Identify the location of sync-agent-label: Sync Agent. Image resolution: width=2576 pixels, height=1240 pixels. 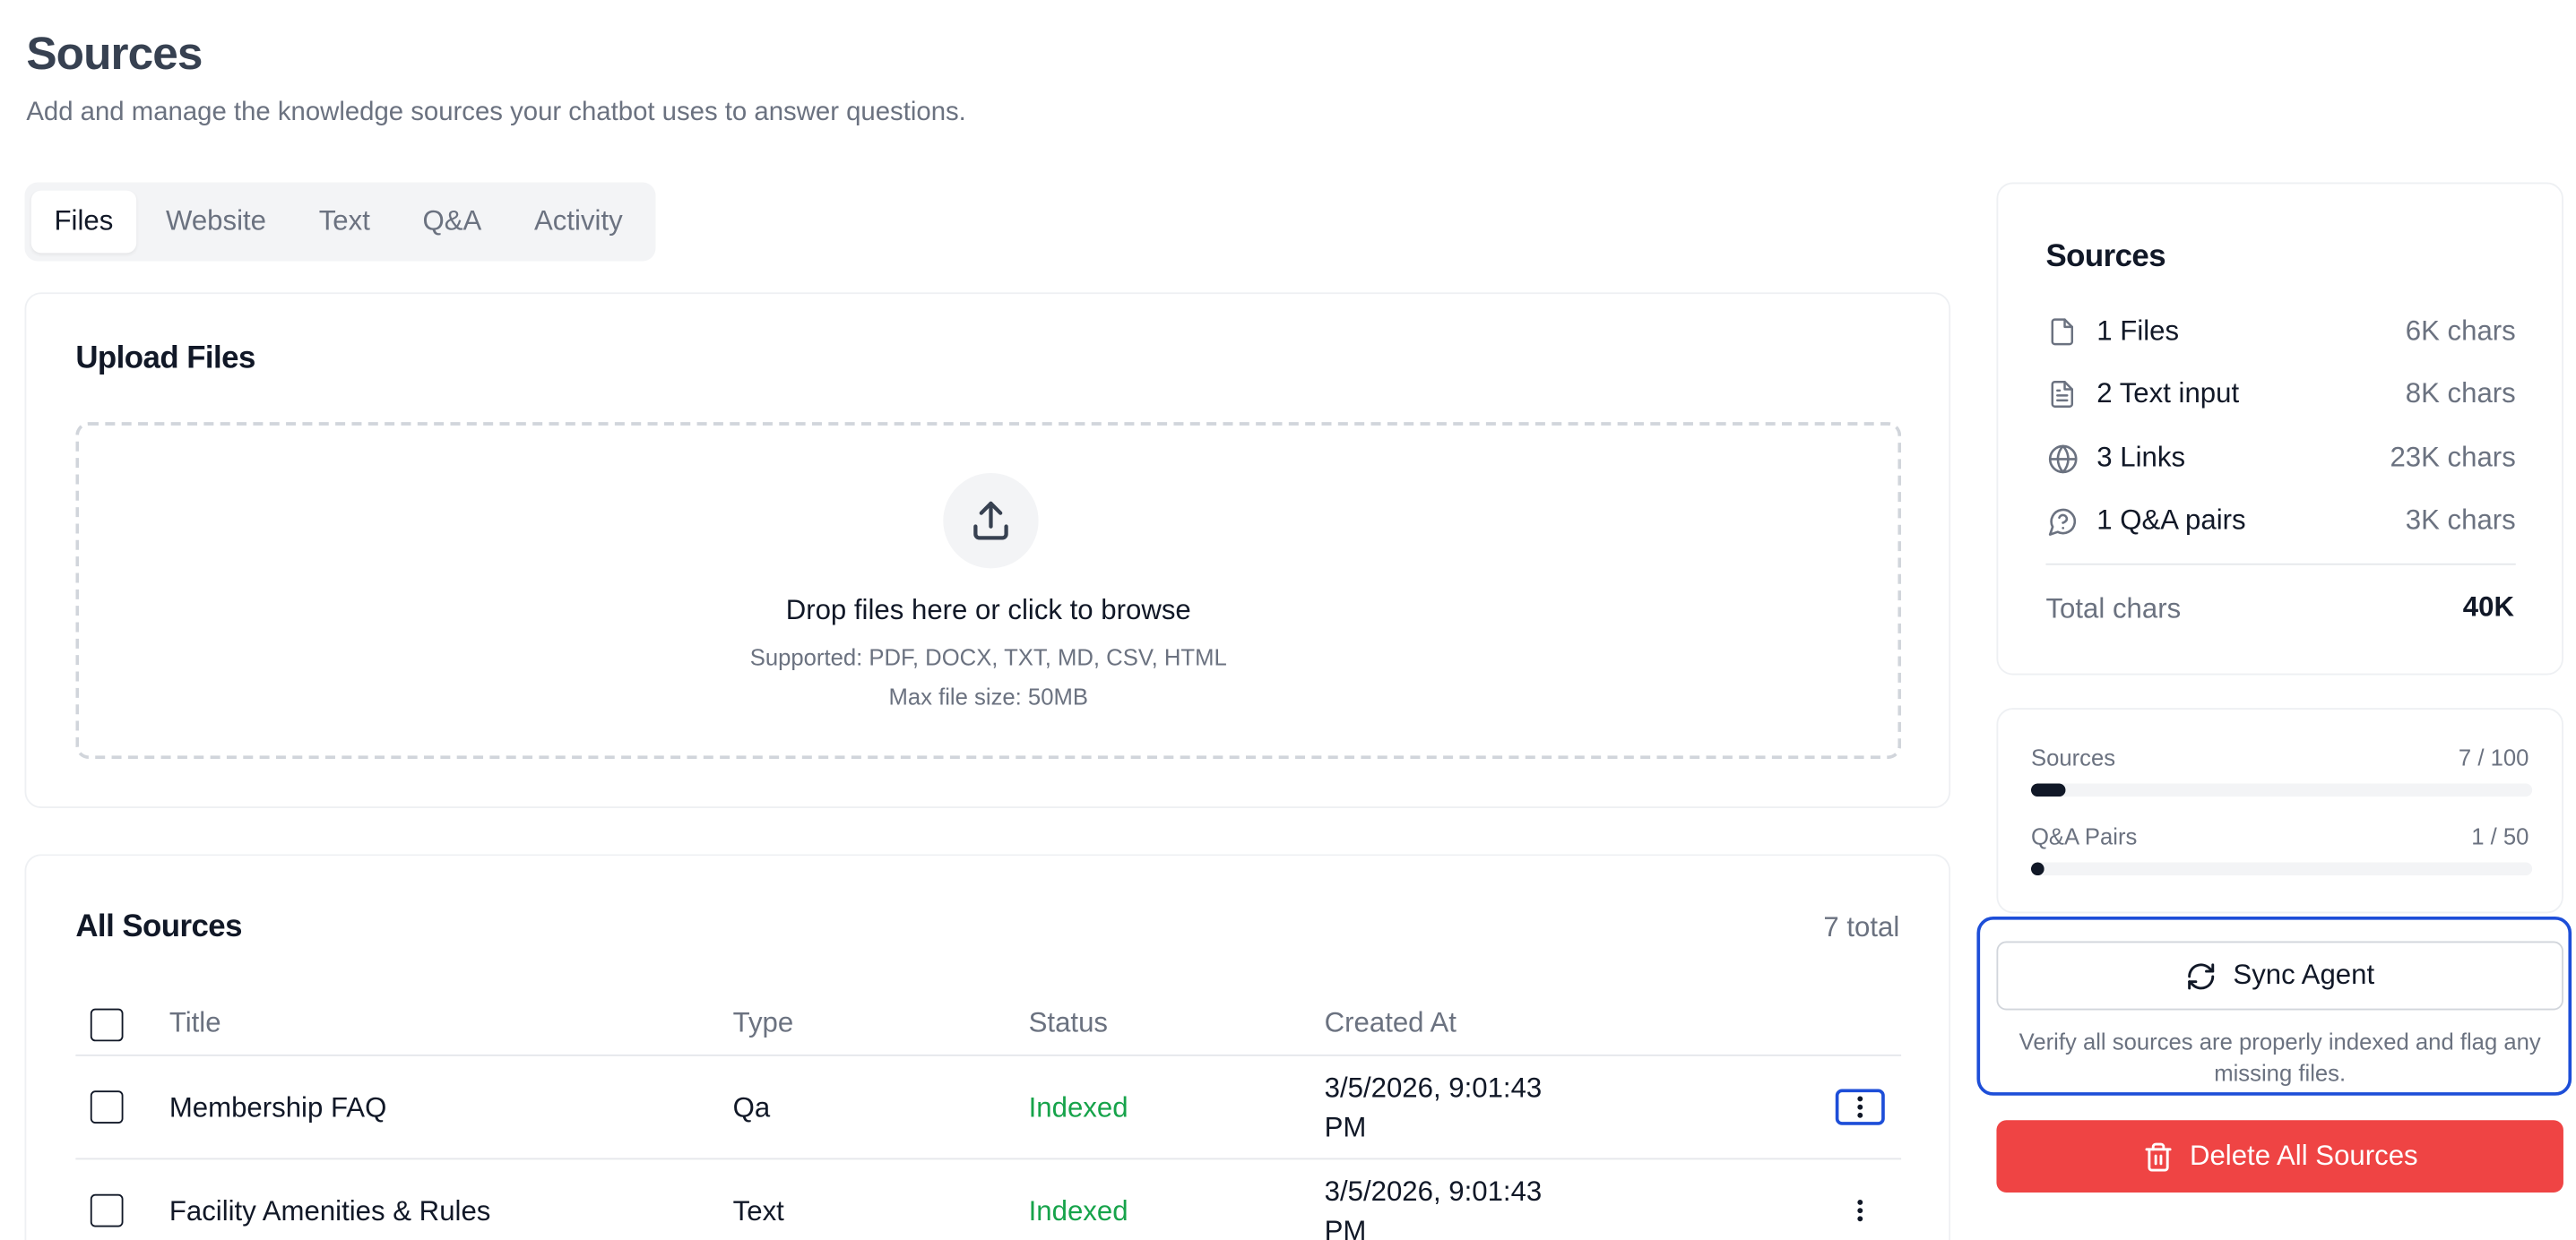
(2304, 975).